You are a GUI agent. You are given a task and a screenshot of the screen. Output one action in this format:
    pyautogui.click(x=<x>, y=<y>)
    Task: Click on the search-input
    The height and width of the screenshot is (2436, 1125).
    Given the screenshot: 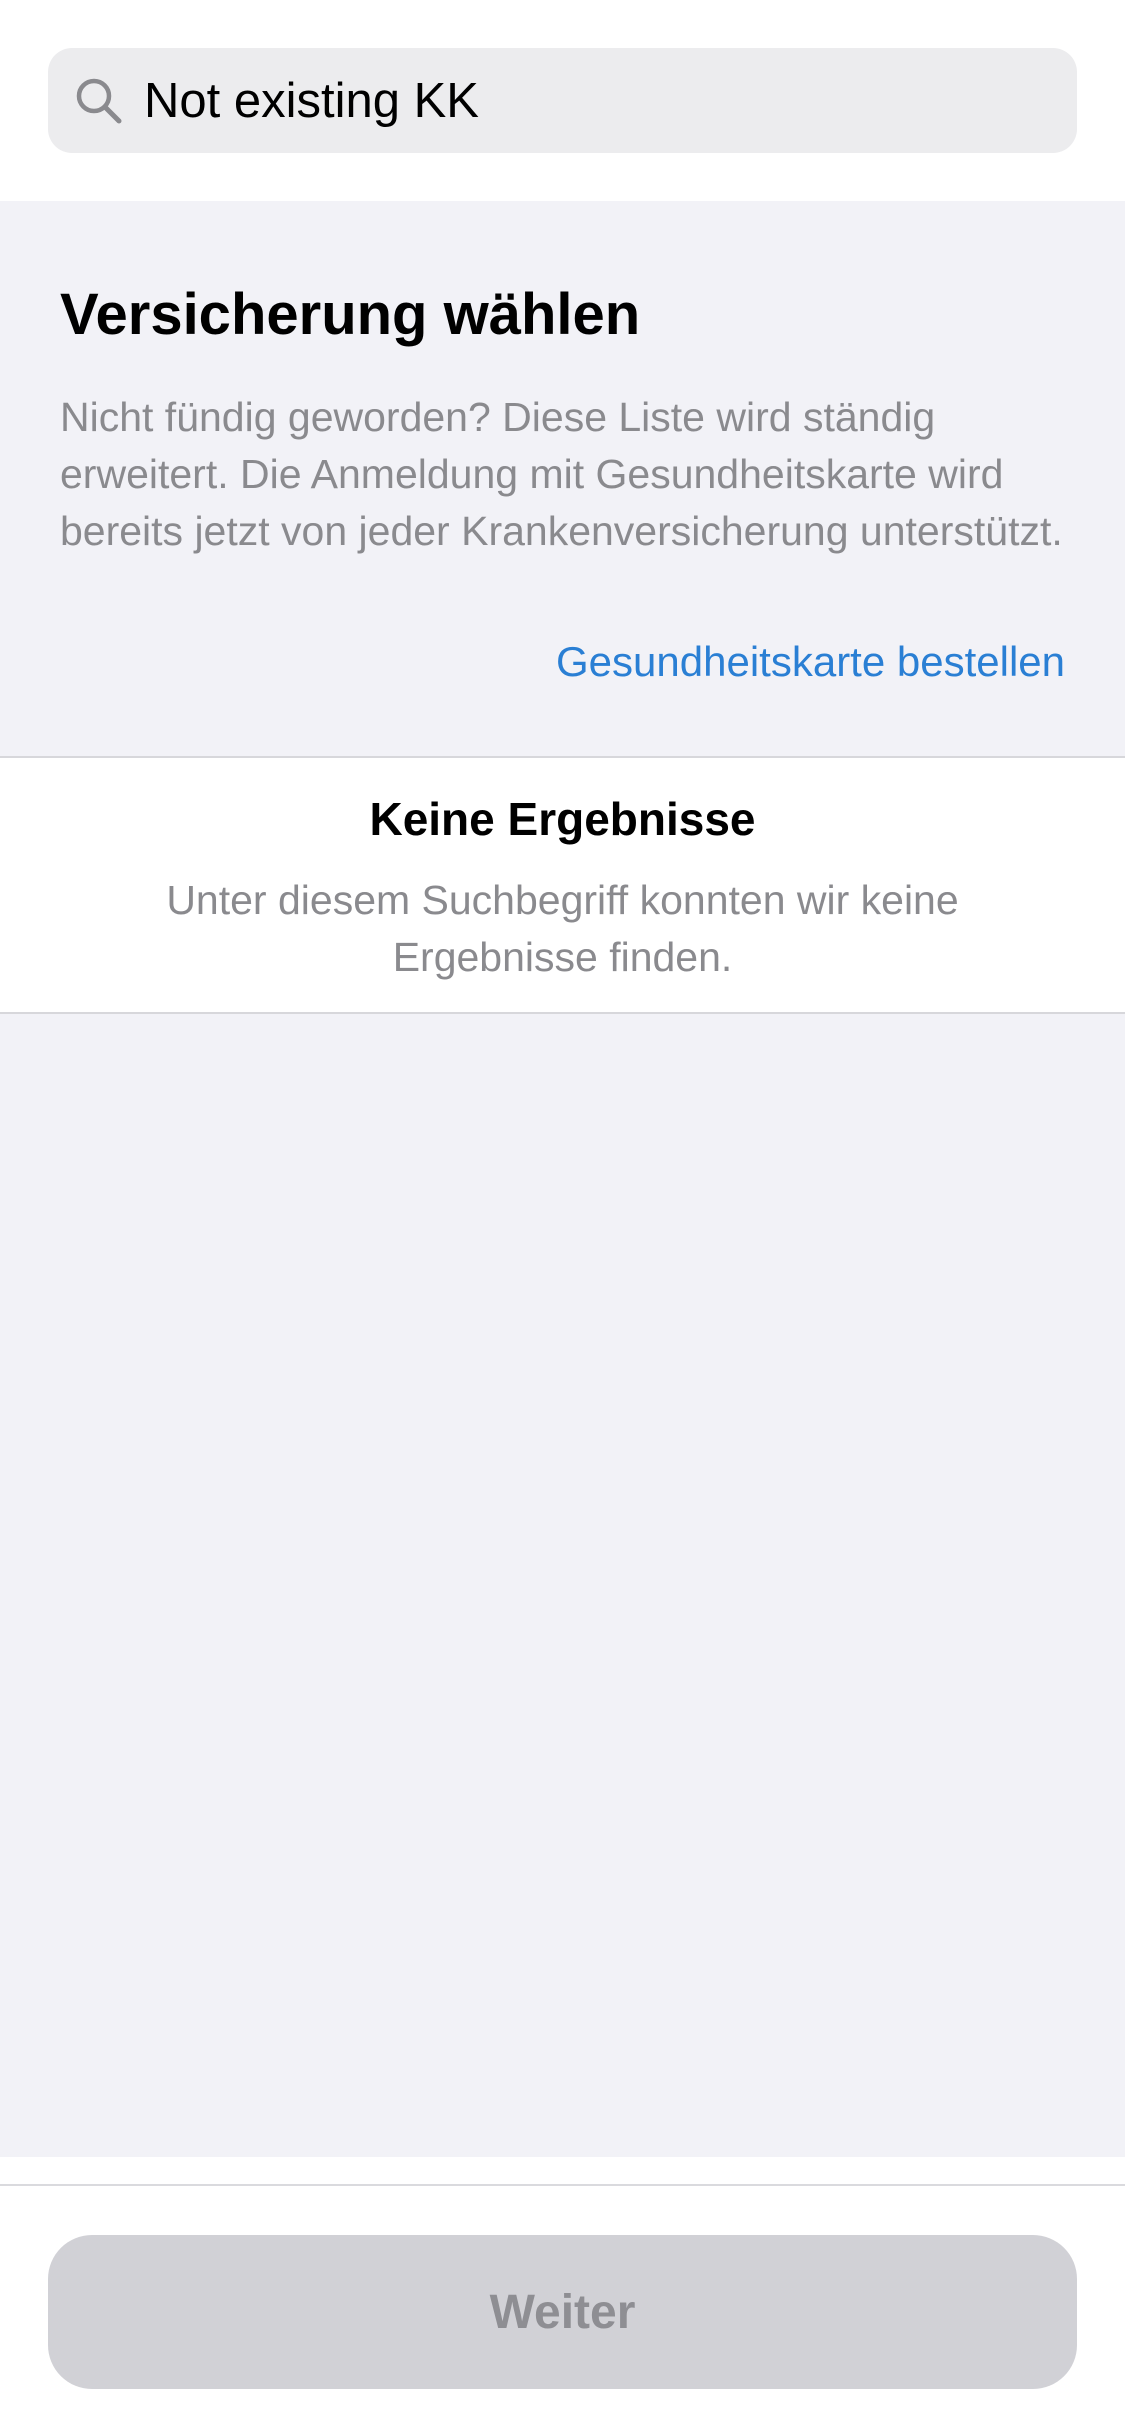 What is the action you would take?
    pyautogui.click(x=594, y=100)
    